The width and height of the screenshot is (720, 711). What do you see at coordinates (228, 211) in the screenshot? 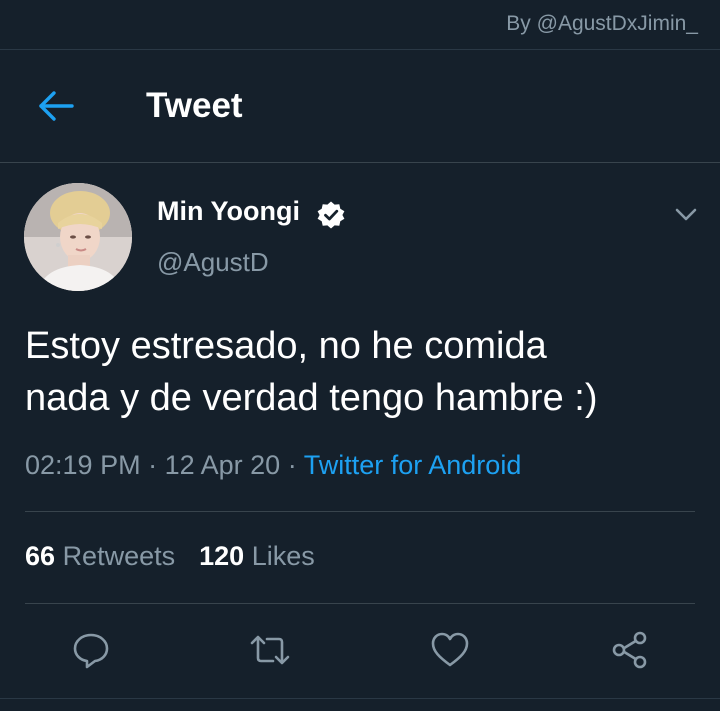
I see `author-name: Min Yoongi` at bounding box center [228, 211].